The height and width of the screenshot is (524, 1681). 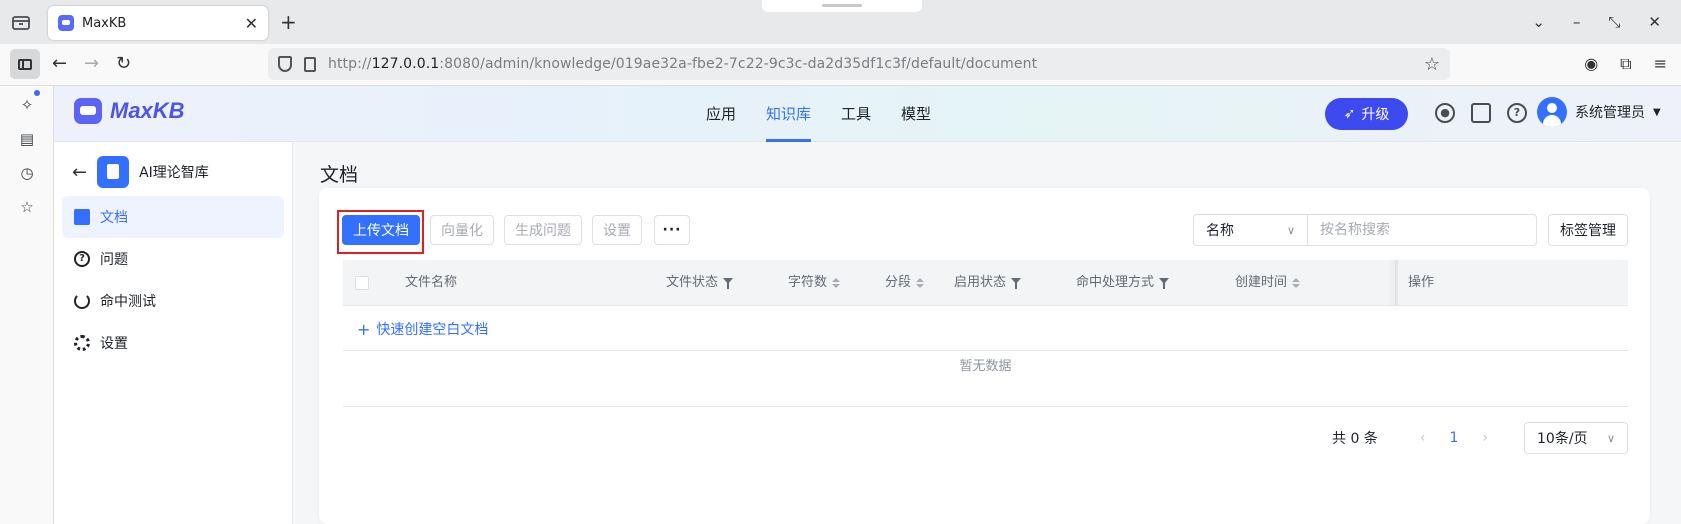 What do you see at coordinates (1349, 114) in the screenshot?
I see `rocket-icon: ➶` at bounding box center [1349, 114].